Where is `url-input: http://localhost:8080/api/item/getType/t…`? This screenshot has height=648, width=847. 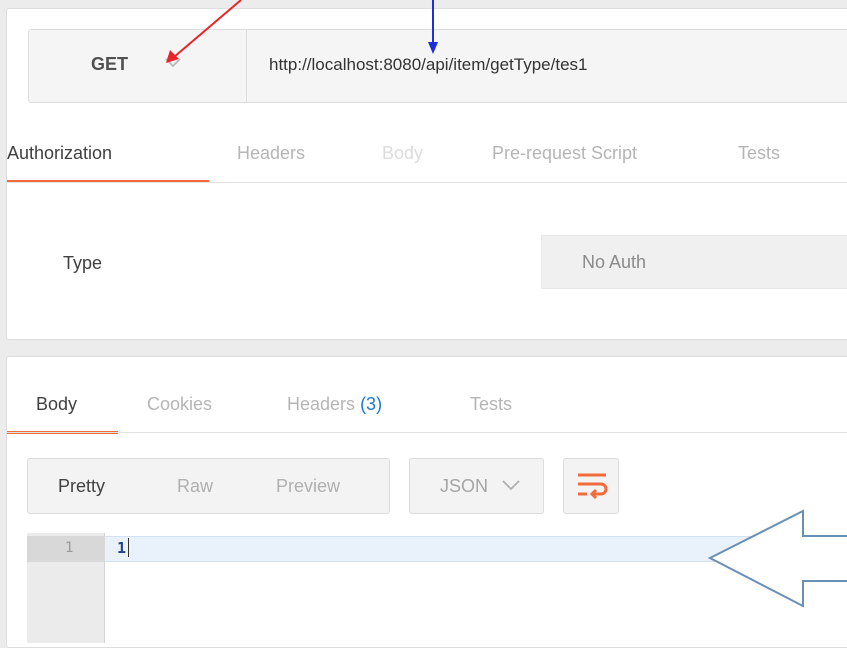
url-input: http://localhost:8080/api/item/getType/t… is located at coordinates (428, 65).